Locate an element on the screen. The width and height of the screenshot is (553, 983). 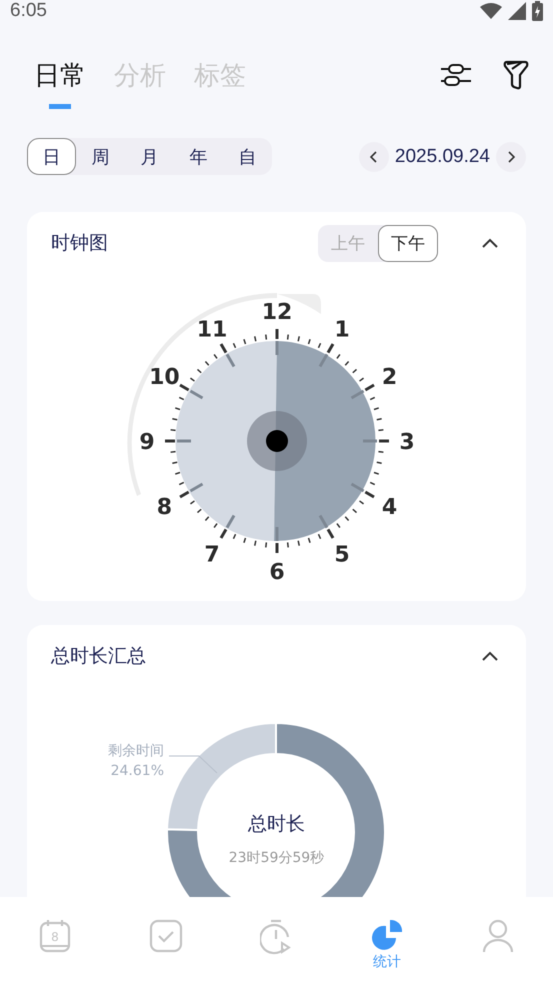
donut-center-value: 23时59分59秒 is located at coordinates (276, 858).